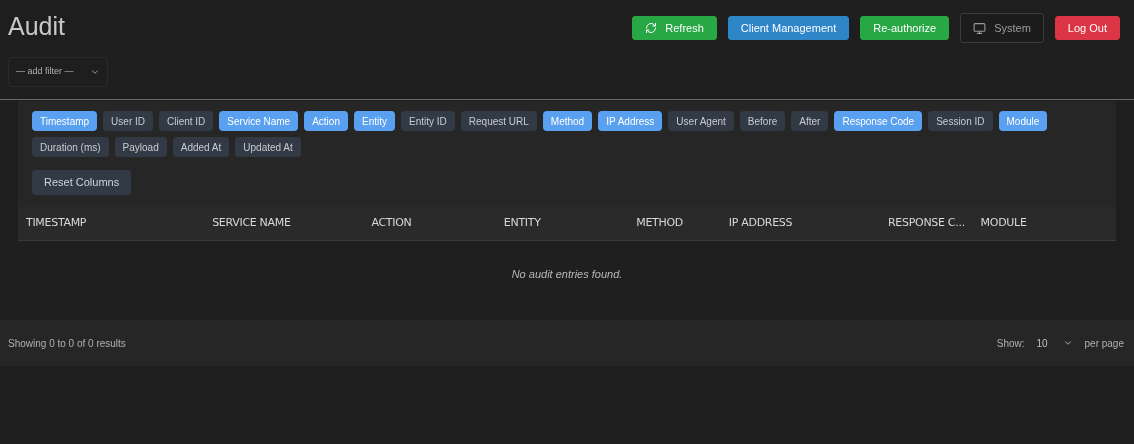 This screenshot has height=444, width=1134. I want to click on filter-select: — add filter —, so click(58, 72).